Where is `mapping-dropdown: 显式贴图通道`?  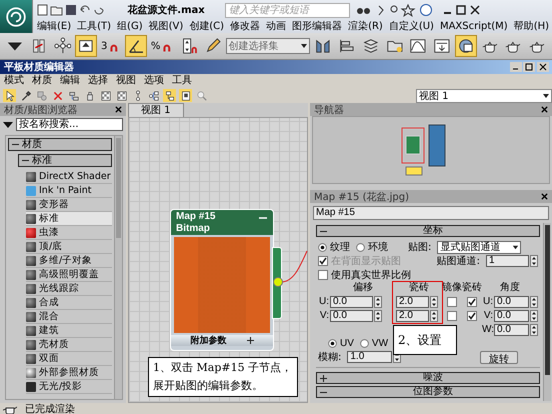
mapping-dropdown: 显式贴图通道 is located at coordinates (479, 247).